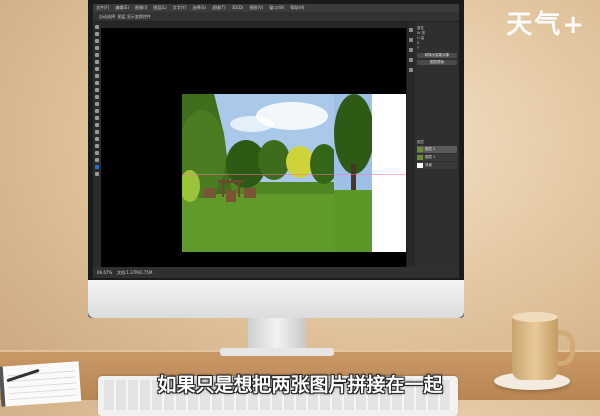 The height and width of the screenshot is (416, 600). What do you see at coordinates (256, 8) in the screenshot?
I see `menu-item-view: 视图(V)` at bounding box center [256, 8].